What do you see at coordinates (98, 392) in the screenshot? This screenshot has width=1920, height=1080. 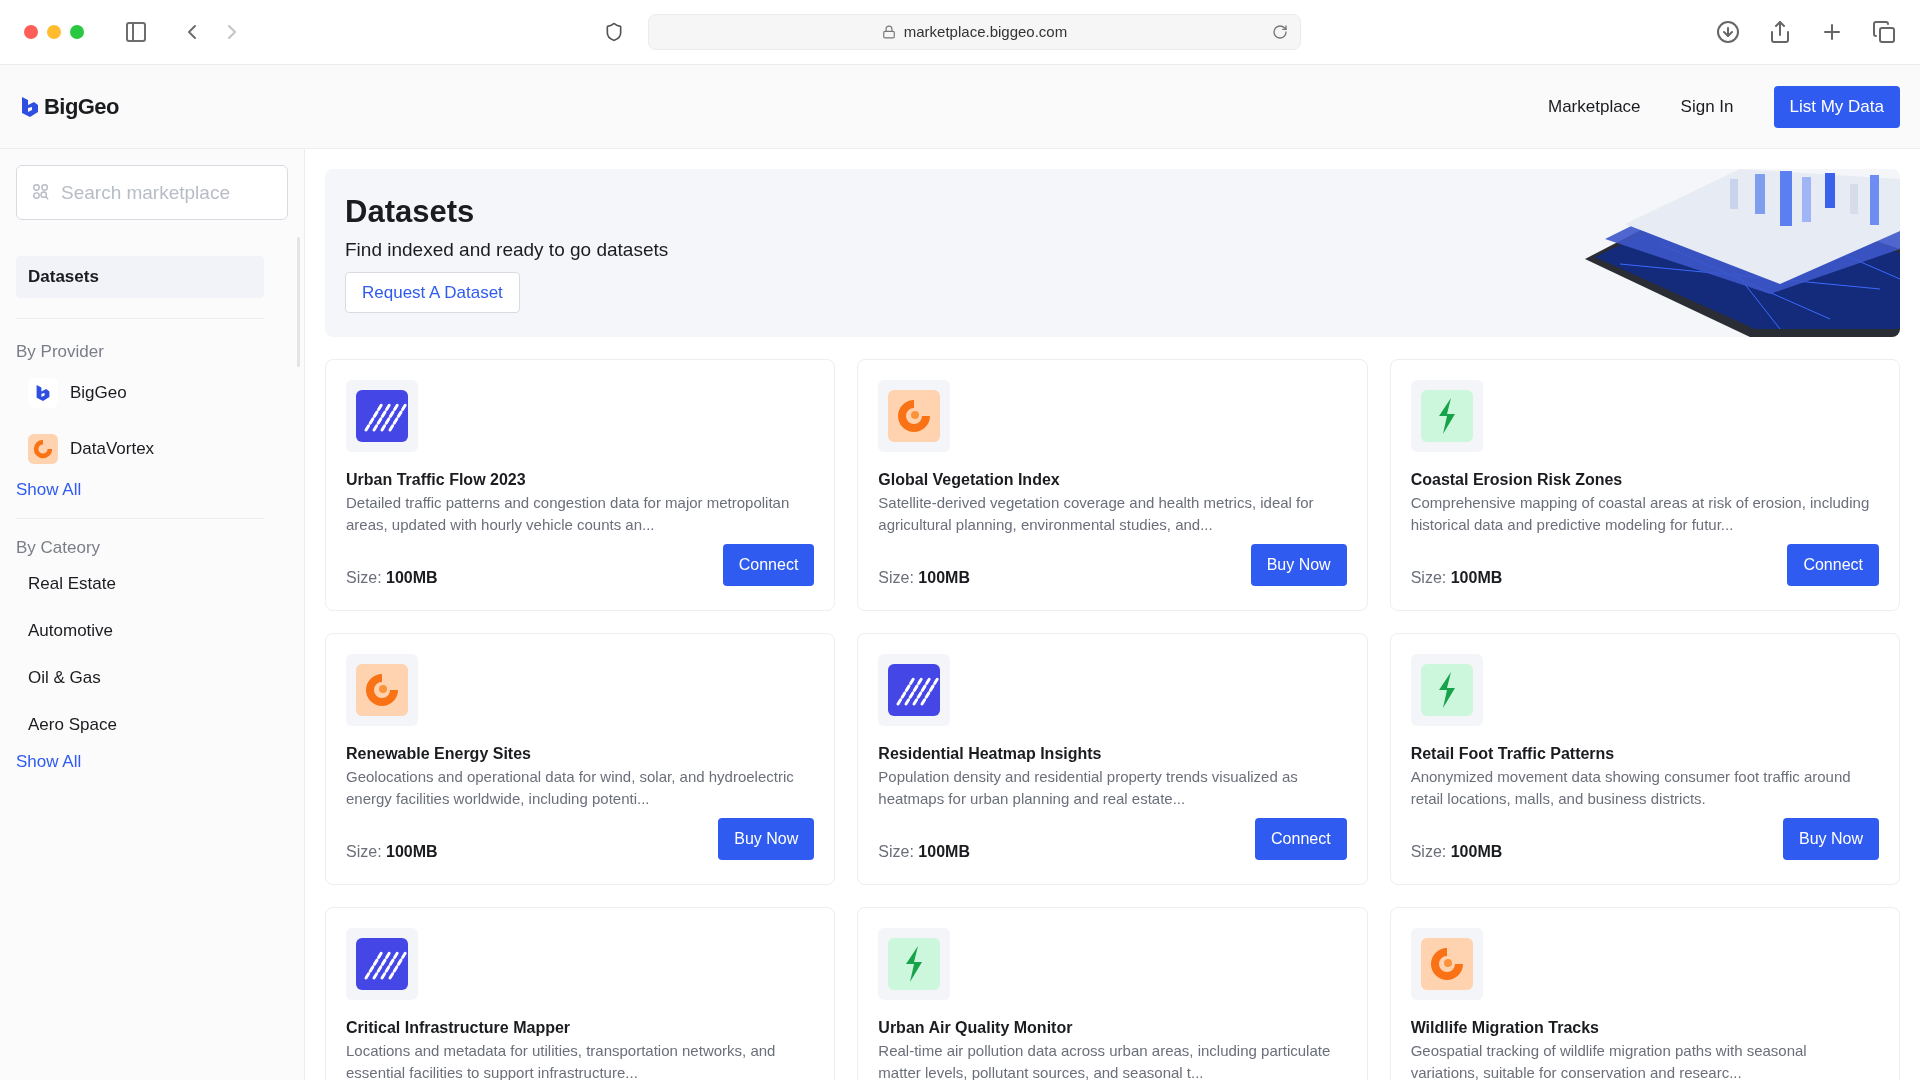 I see `provider-link: BigGeo` at bounding box center [98, 392].